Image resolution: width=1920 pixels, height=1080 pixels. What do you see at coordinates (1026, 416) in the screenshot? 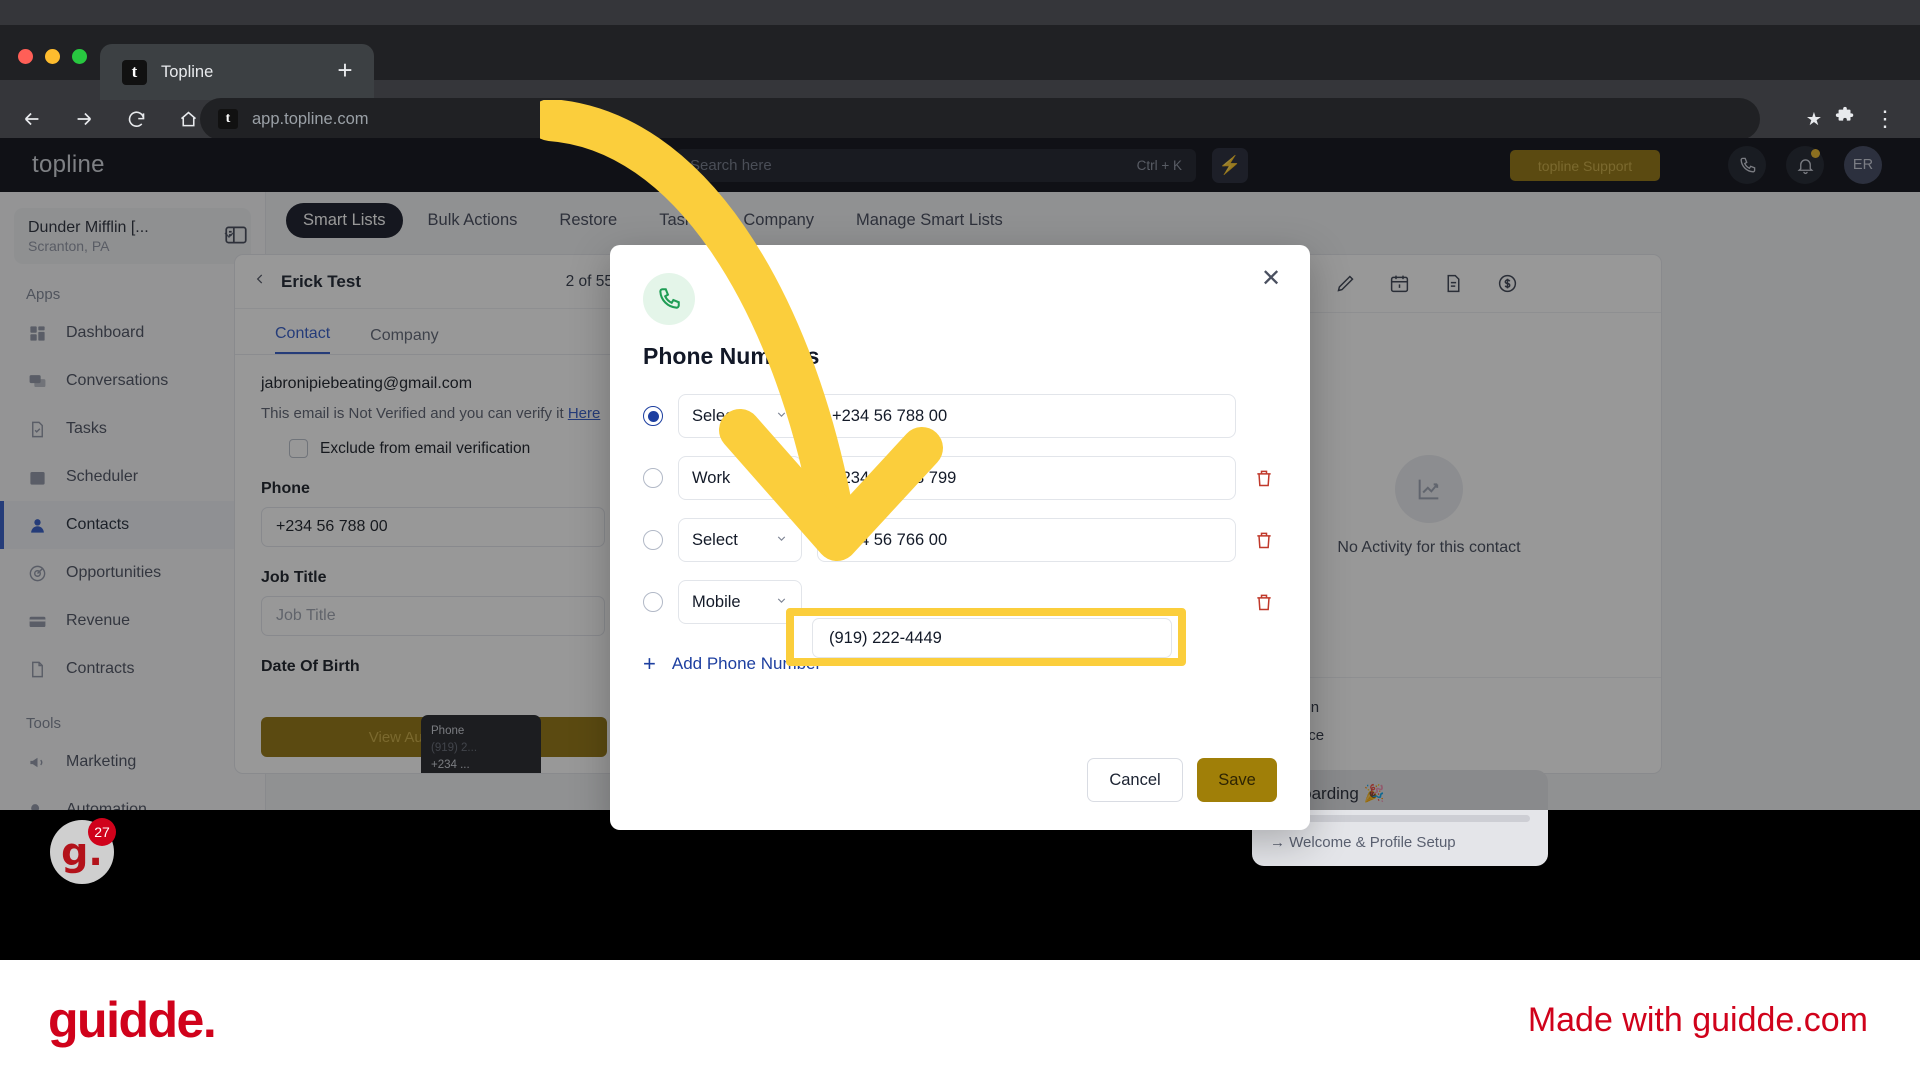
I see `phone-number-input: +234 56 788 00` at bounding box center [1026, 416].